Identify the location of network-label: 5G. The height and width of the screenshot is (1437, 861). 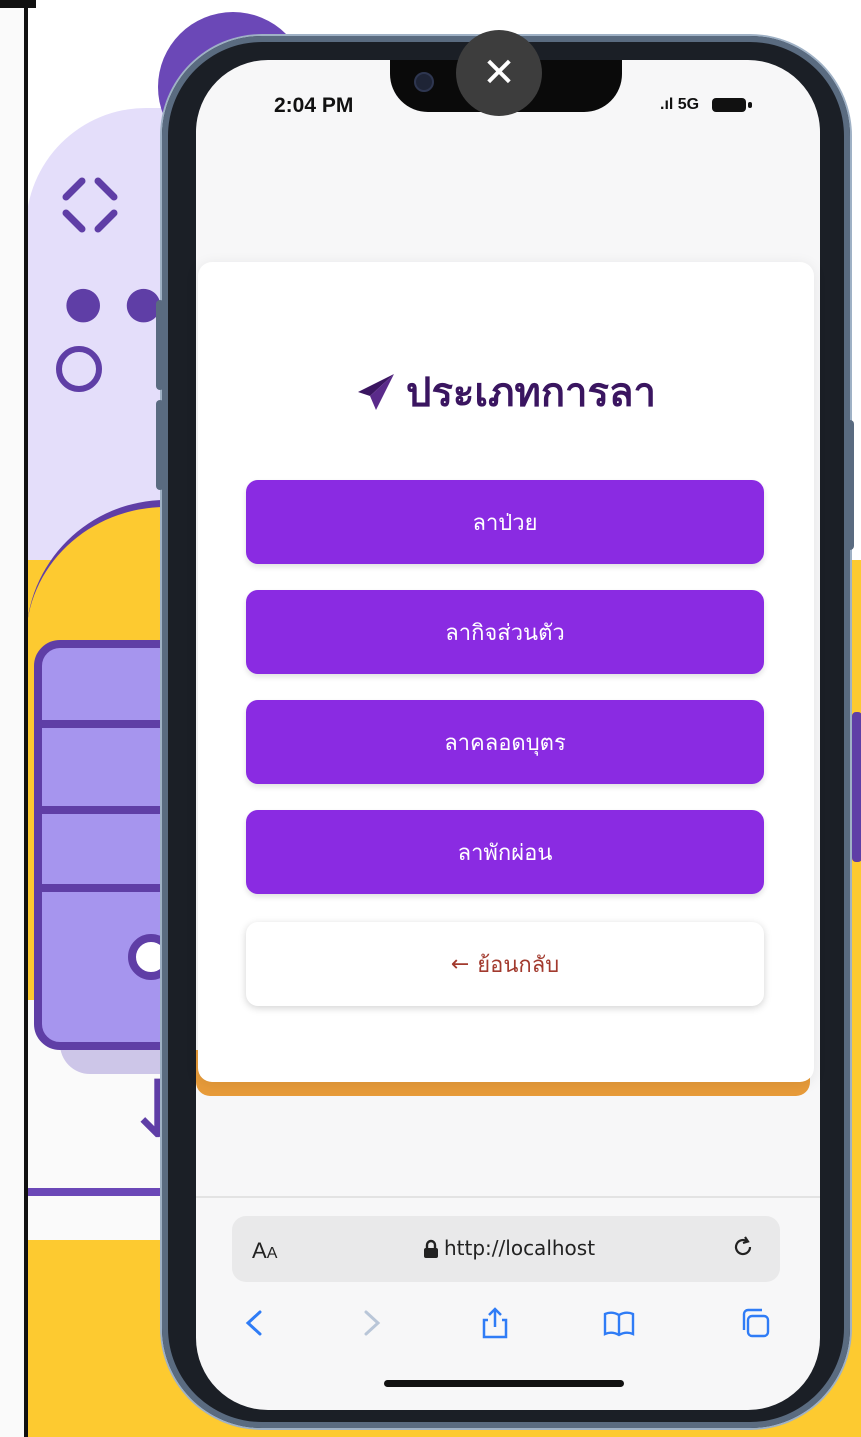
(688, 104).